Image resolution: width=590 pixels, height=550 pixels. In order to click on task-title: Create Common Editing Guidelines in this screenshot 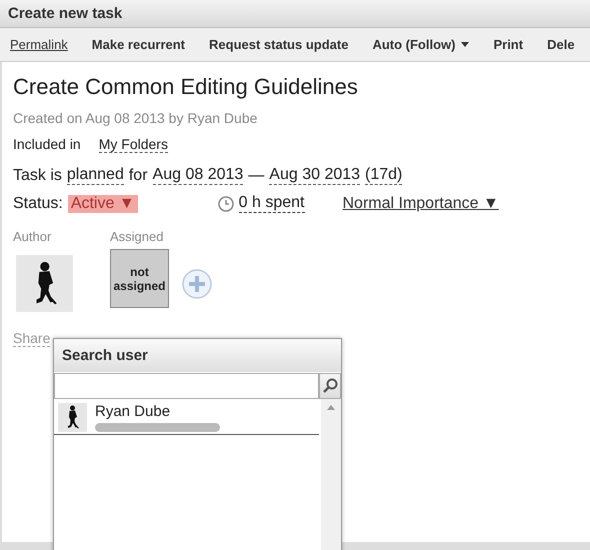, I will do `click(186, 87)`.